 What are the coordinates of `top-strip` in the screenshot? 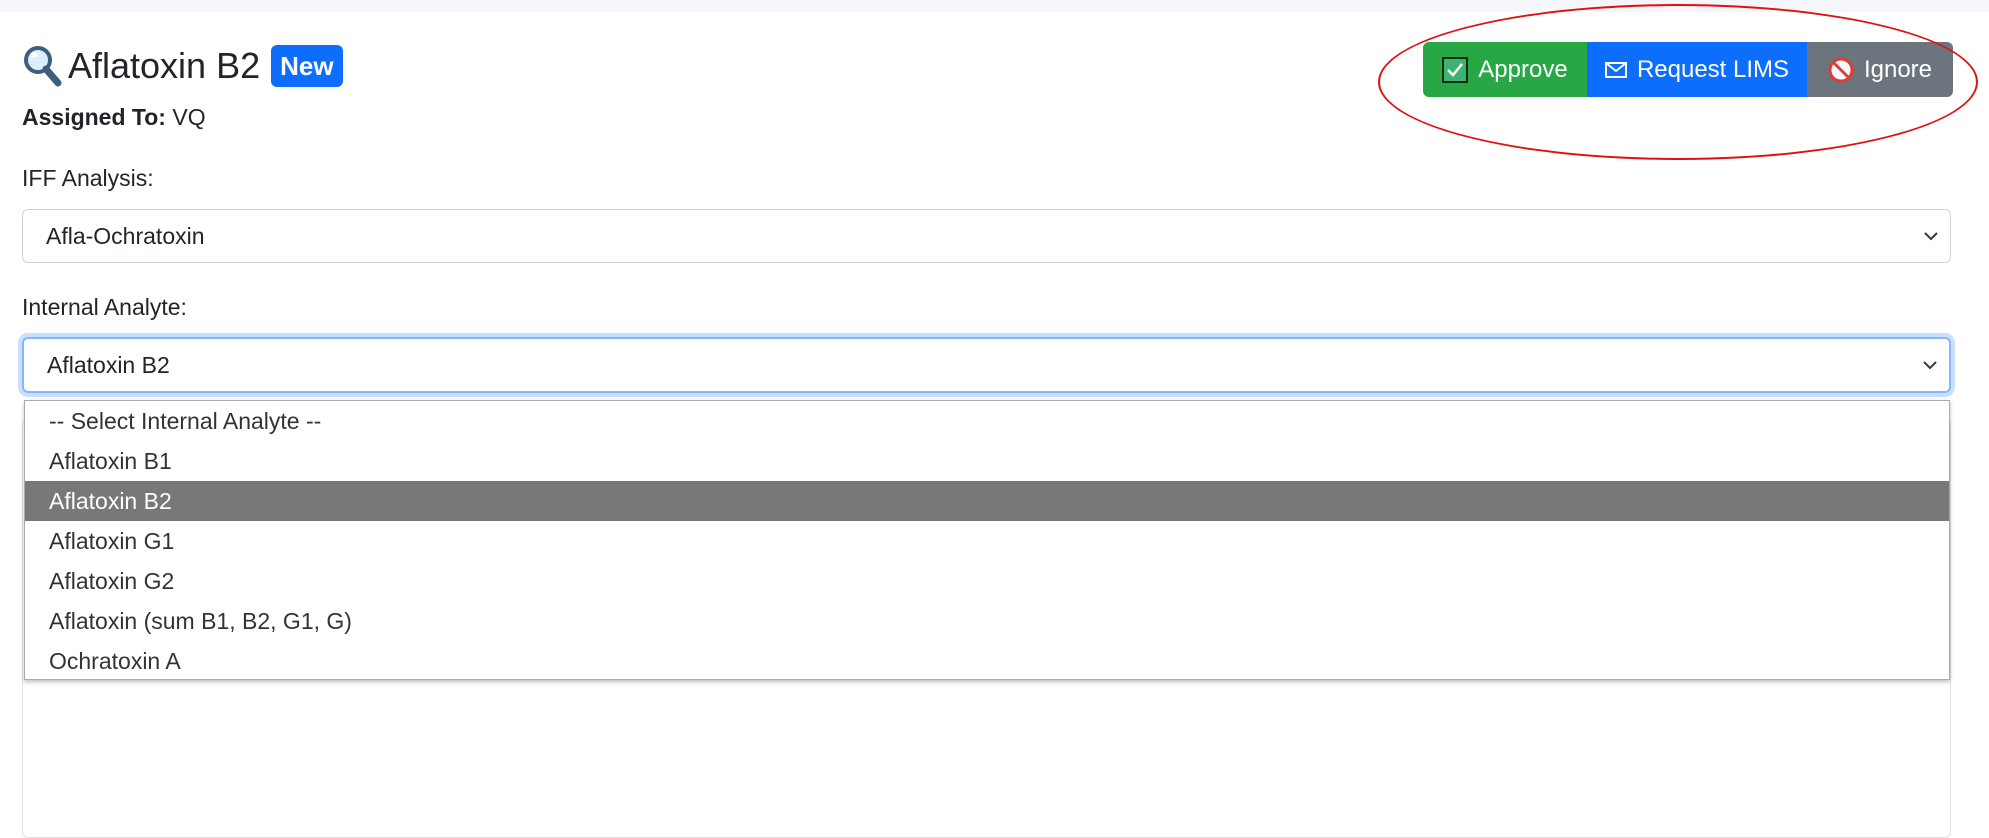 It's located at (994, 6).